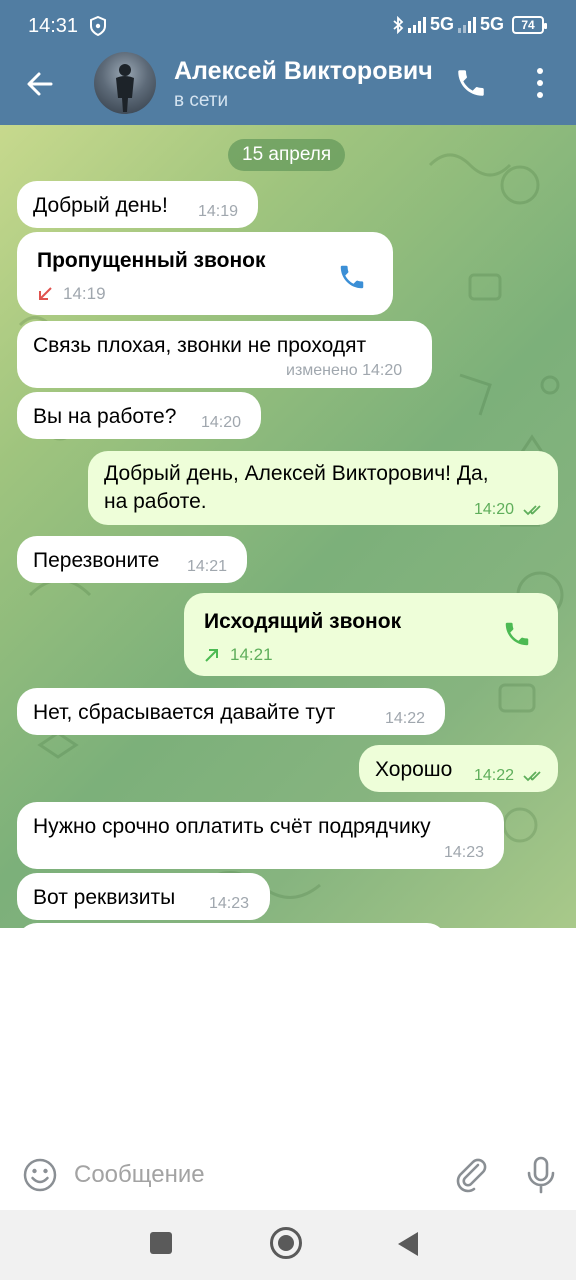 The image size is (576, 1280). I want to click on message-text: Связь плохая, звонки не проходят, so click(200, 345).